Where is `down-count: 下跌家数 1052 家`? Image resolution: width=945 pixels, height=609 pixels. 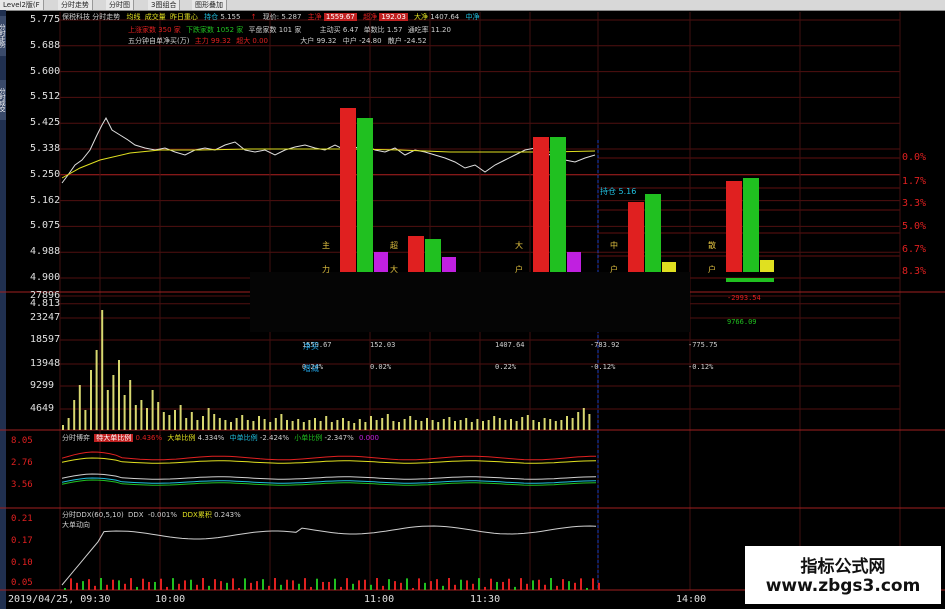
down-count: 下跌家数 1052 家 is located at coordinates (215, 30).